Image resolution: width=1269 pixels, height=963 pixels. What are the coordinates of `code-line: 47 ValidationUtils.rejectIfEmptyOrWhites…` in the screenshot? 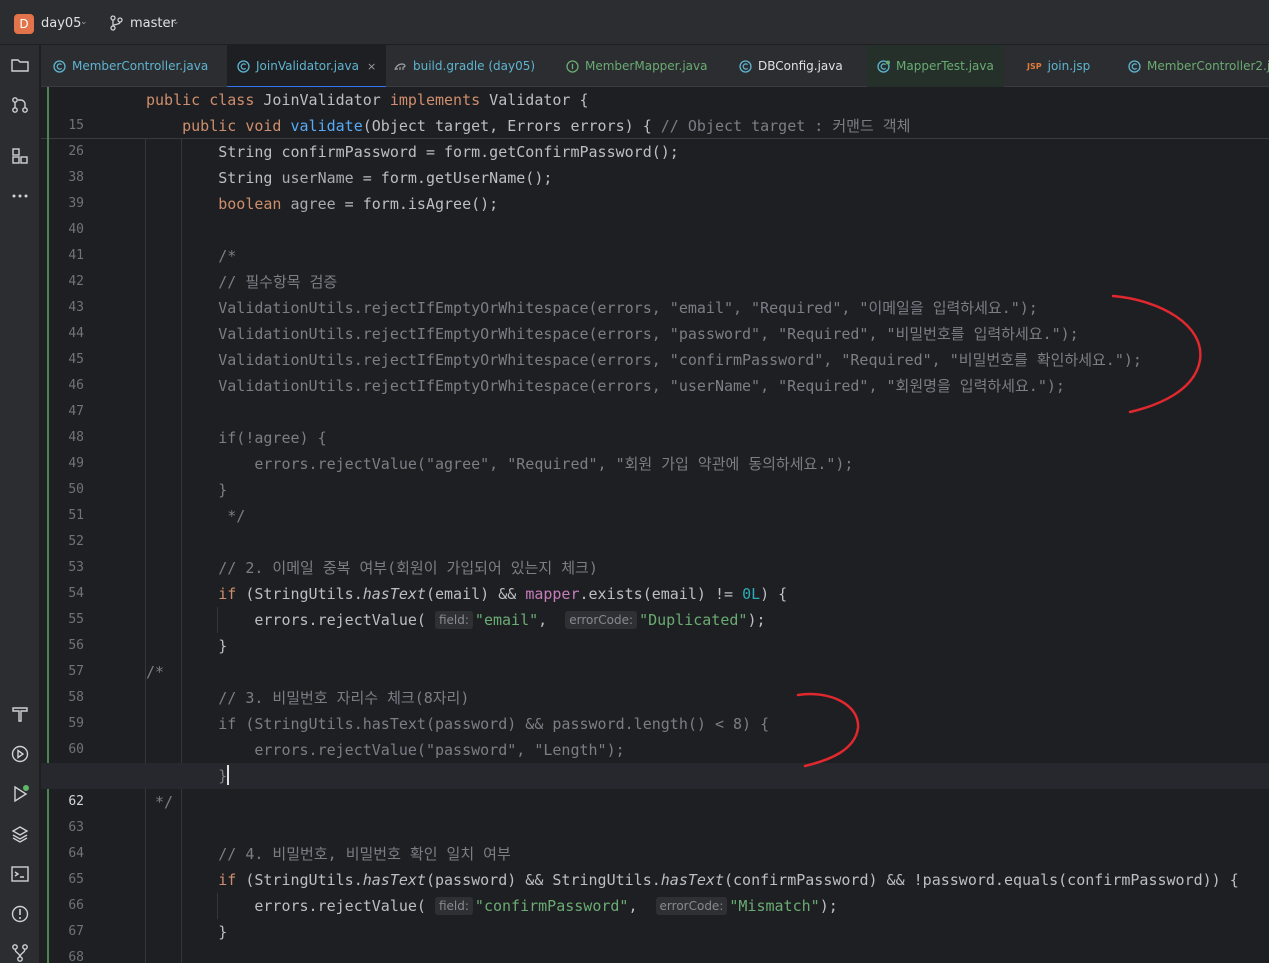 It's located at (655, 396).